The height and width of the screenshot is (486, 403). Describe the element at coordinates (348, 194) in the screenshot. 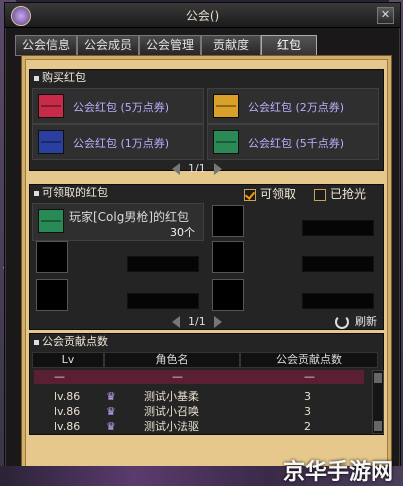

I see `filter-taken-label: 已抢光` at that location.